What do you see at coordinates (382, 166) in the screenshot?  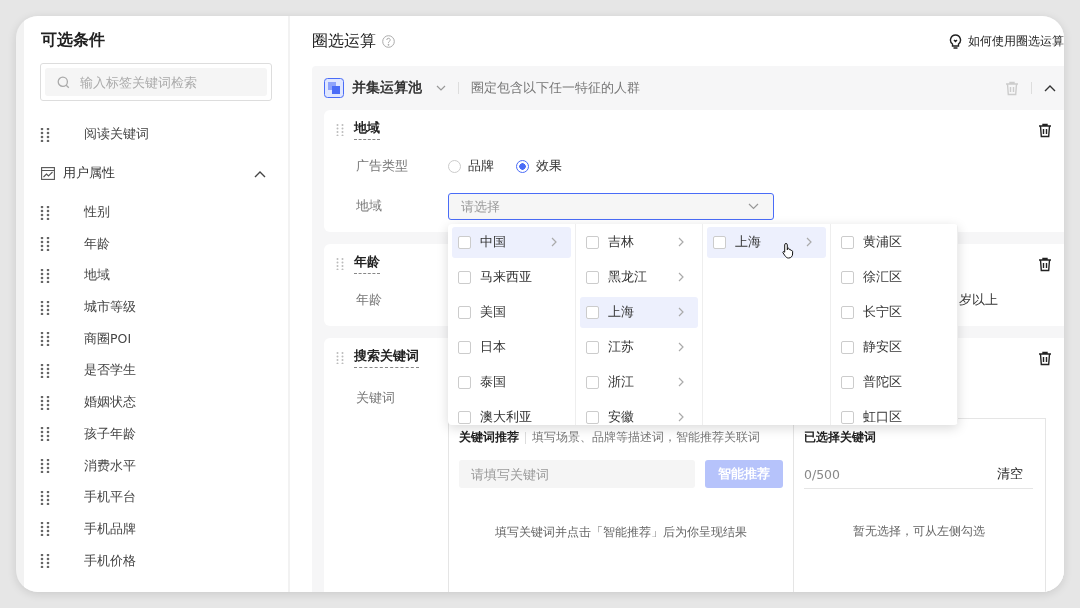 I see `field-label: 广告类型` at bounding box center [382, 166].